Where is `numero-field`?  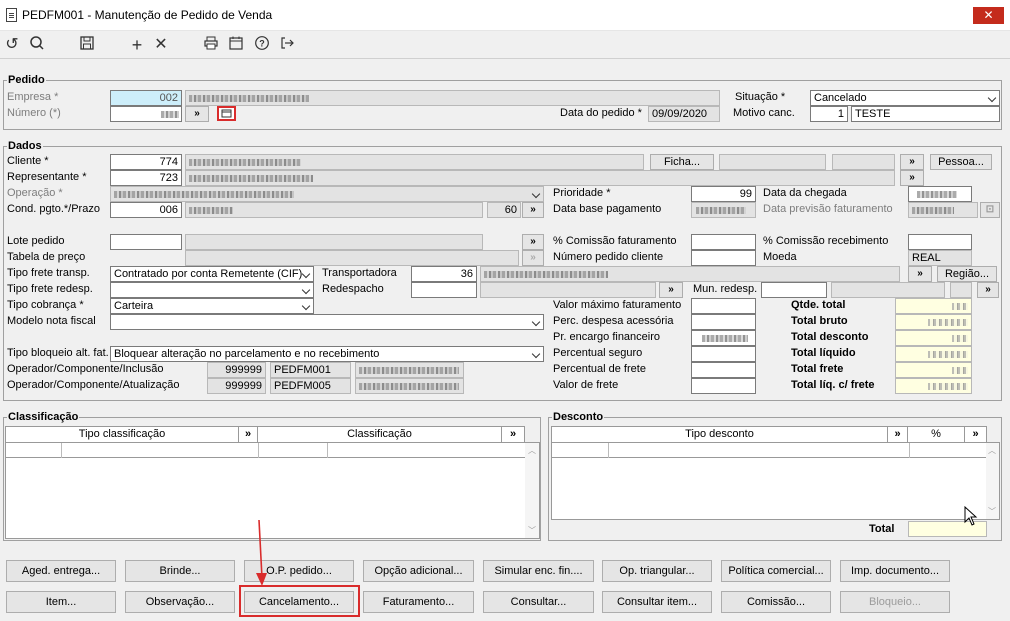 numero-field is located at coordinates (146, 114).